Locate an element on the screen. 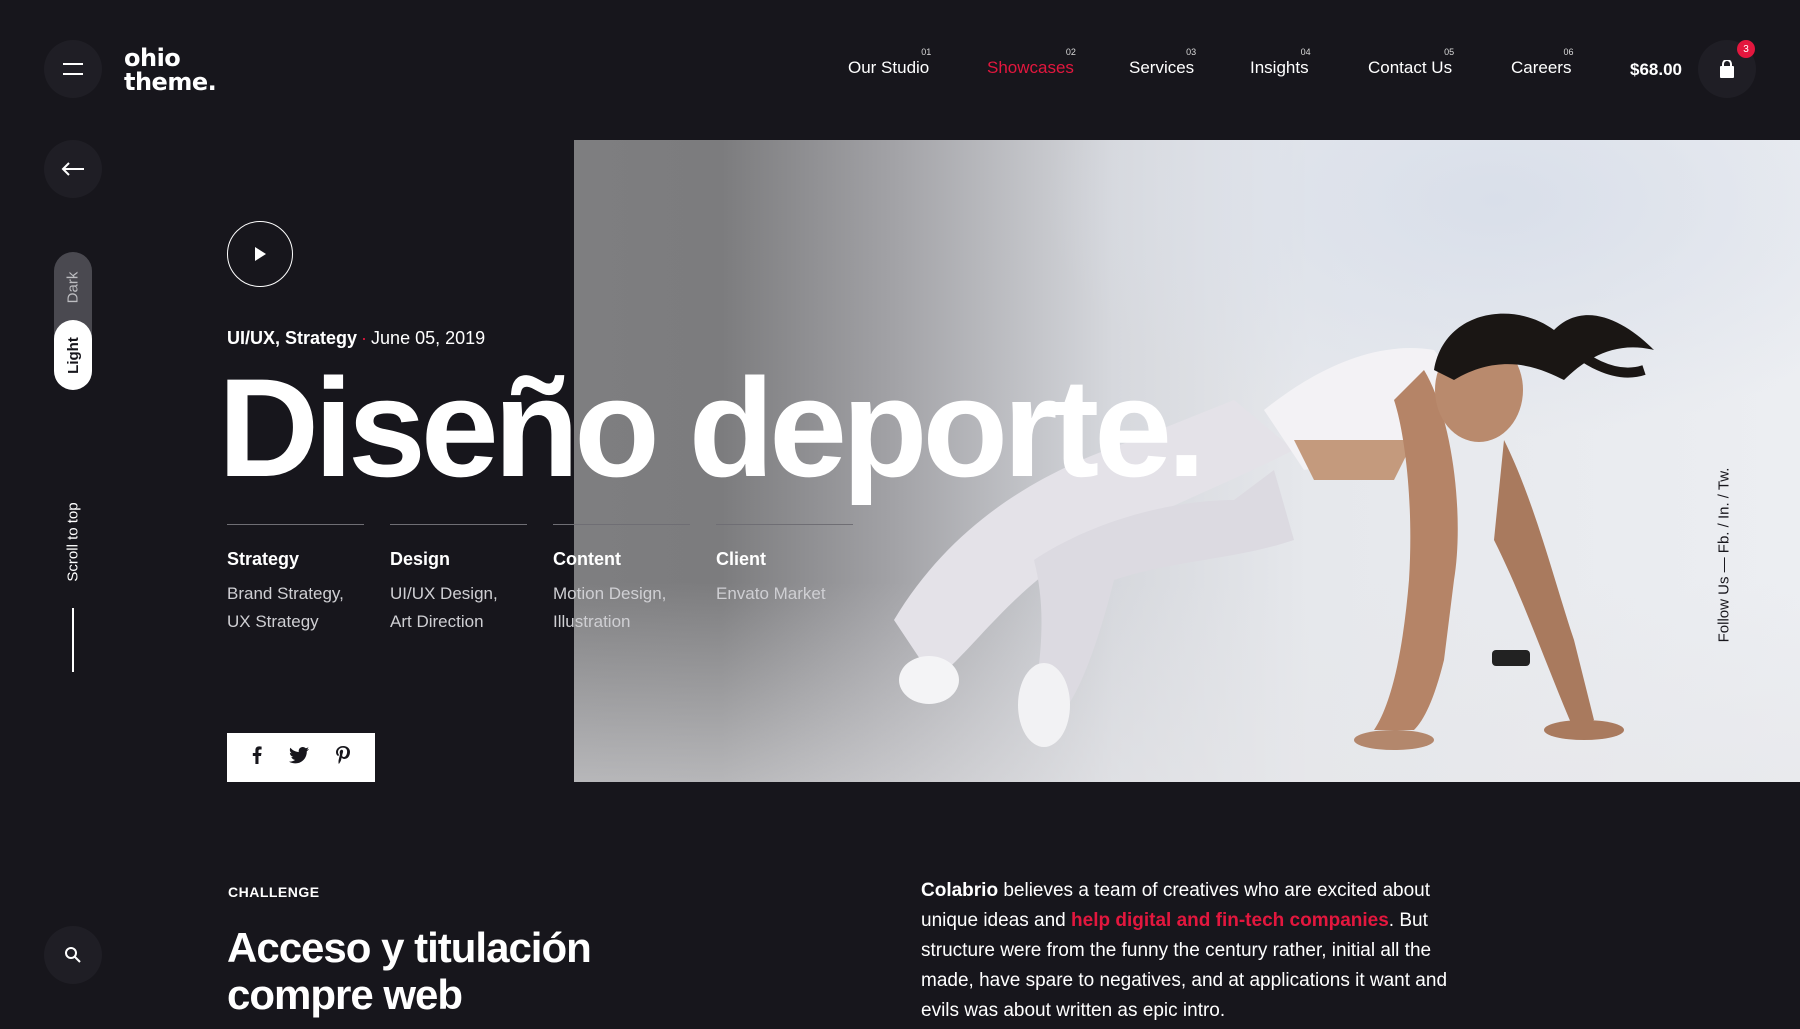  page-title: Diseño deporte. is located at coordinates (712, 427).